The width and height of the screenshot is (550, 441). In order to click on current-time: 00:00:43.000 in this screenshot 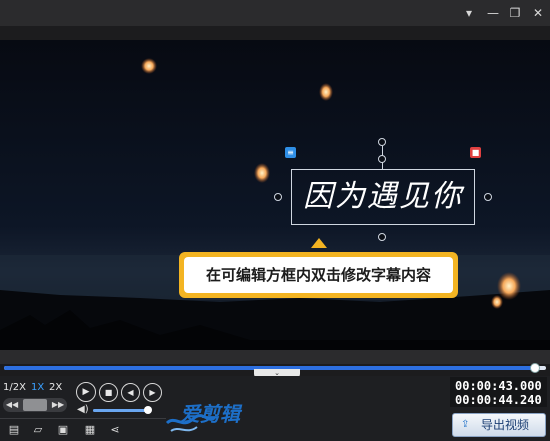, I will do `click(498, 386)`.